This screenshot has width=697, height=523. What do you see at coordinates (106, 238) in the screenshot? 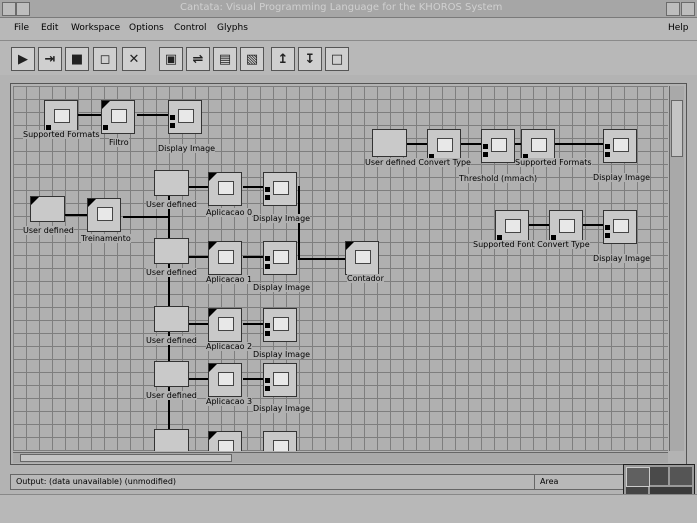
I see `glyph-label: Treinamento` at bounding box center [106, 238].